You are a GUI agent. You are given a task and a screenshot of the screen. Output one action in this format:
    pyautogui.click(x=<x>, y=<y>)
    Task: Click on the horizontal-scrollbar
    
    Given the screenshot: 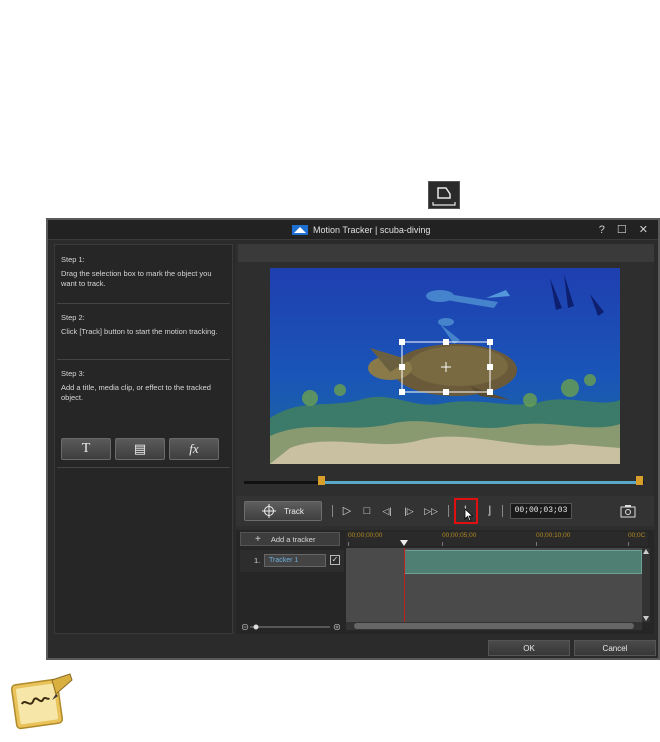 What is the action you would take?
    pyautogui.click(x=494, y=626)
    